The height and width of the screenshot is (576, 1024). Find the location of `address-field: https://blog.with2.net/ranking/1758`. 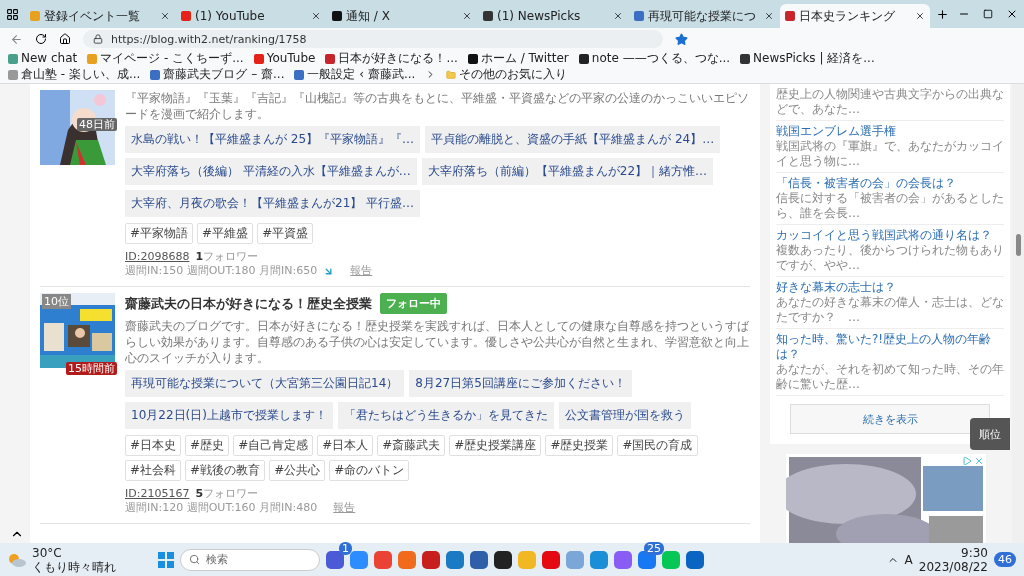

address-field: https://blog.with2.net/ranking/1758 is located at coordinates (373, 39).